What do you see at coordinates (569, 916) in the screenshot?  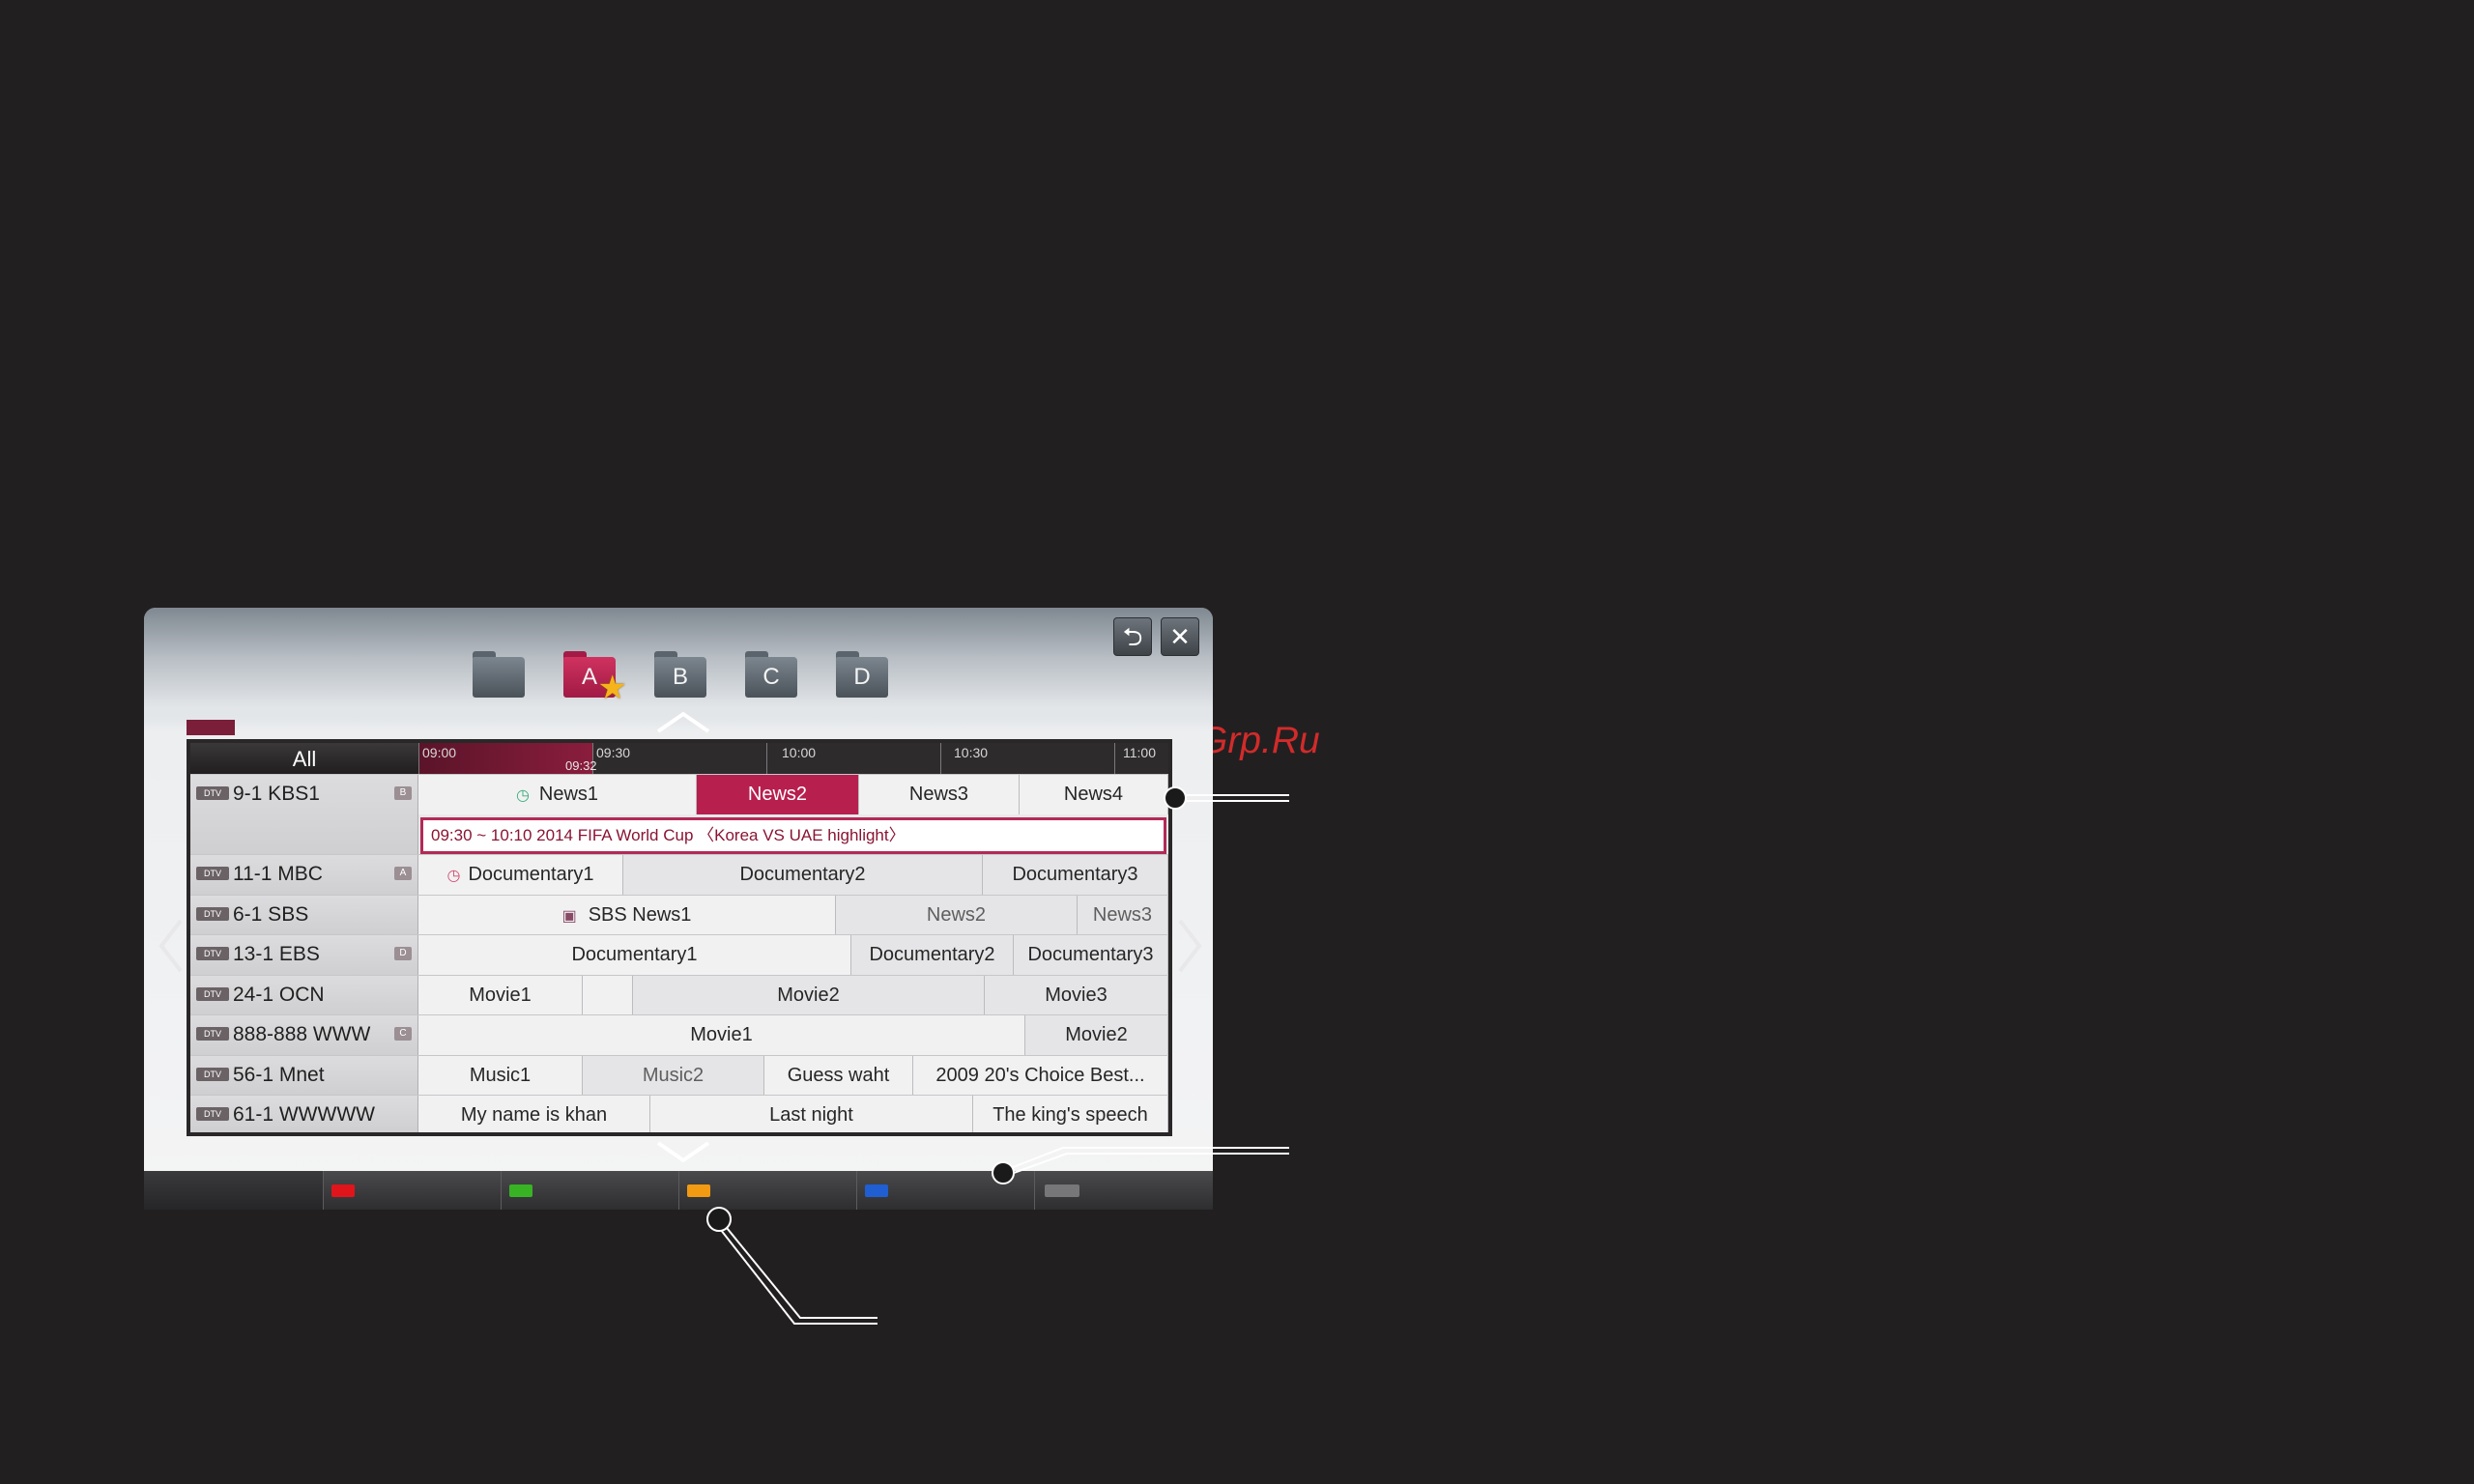 I see `tv-icon: ▣` at bounding box center [569, 916].